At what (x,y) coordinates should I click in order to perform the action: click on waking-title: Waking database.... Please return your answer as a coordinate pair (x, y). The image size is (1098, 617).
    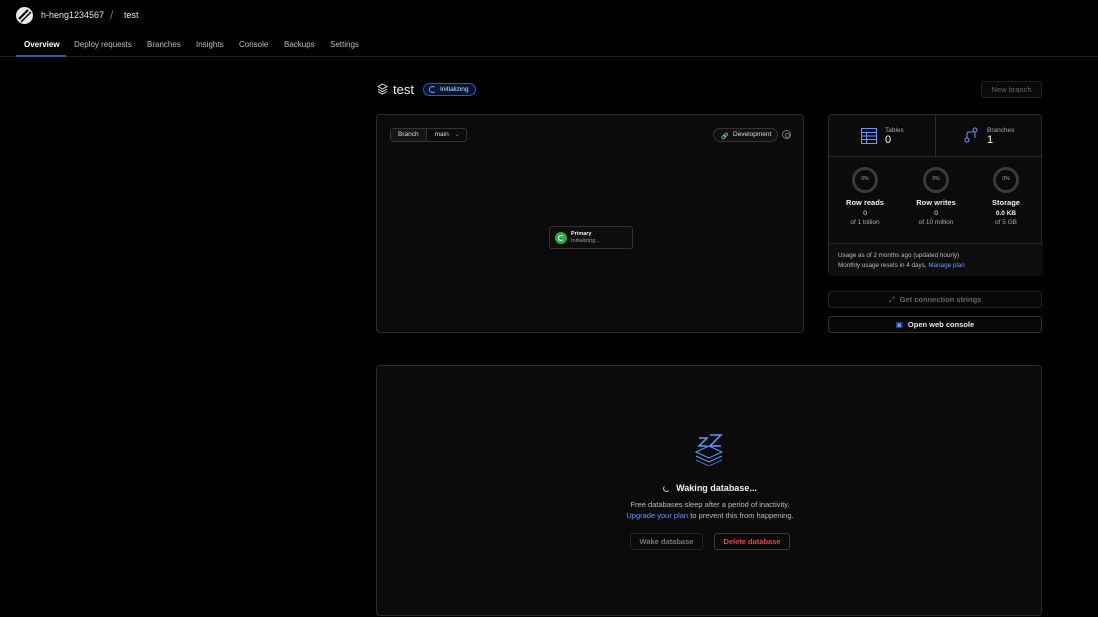
    Looking at the image, I should click on (710, 488).